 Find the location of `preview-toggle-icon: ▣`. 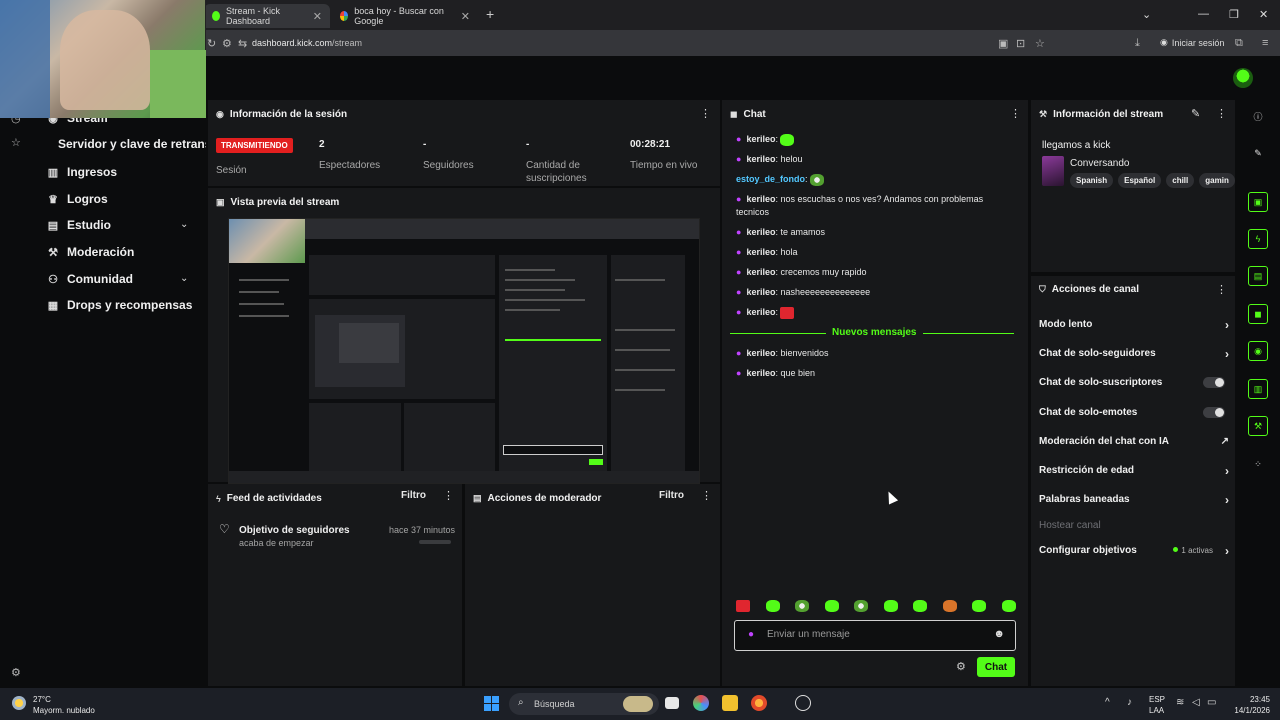

preview-toggle-icon: ▣ is located at coordinates (1258, 202).